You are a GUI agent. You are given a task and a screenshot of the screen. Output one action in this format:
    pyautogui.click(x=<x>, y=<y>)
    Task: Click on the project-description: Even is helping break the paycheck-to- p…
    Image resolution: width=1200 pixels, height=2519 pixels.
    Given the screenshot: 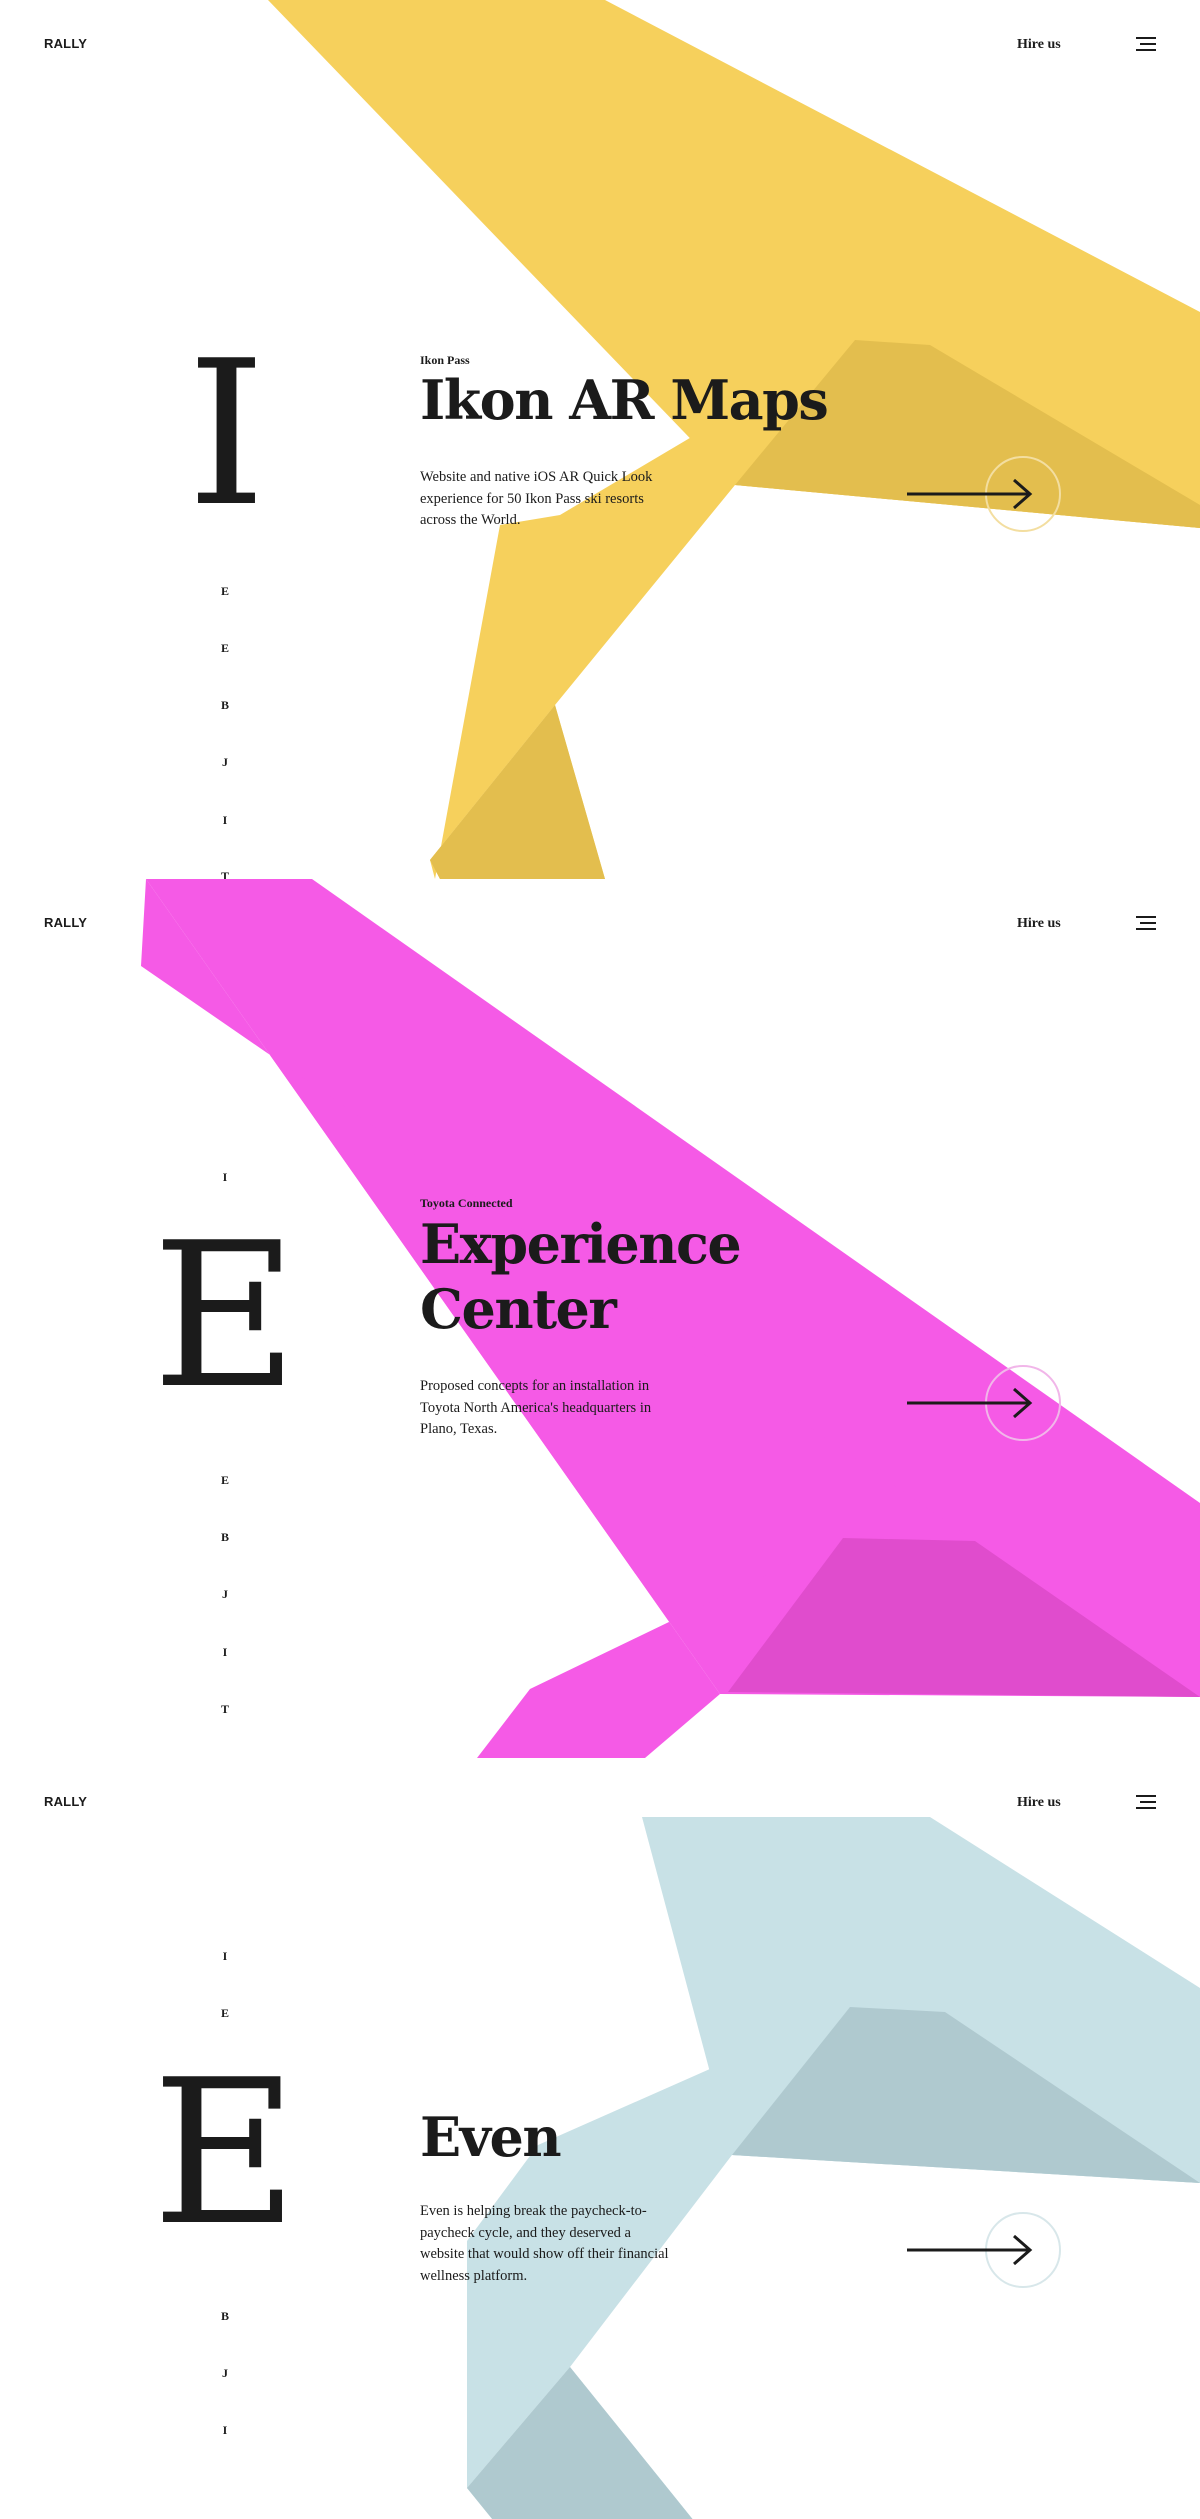 What is the action you would take?
    pyautogui.click(x=544, y=2244)
    